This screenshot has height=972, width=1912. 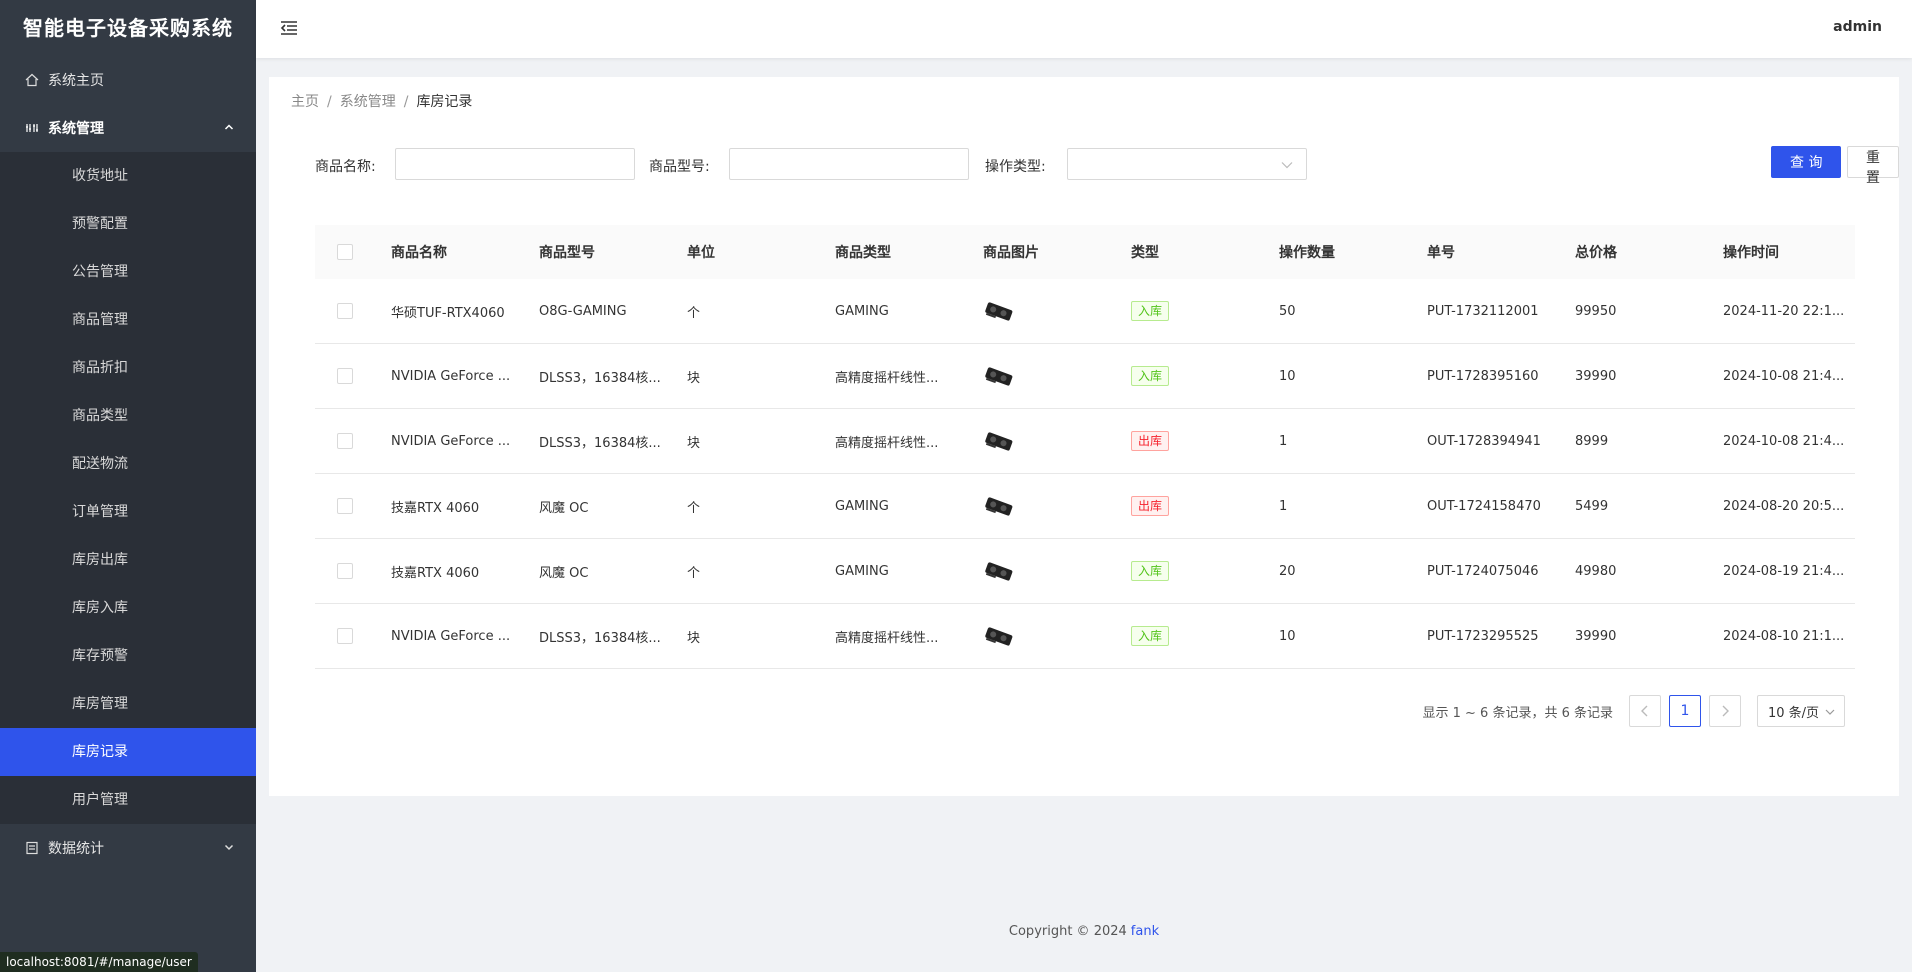 What do you see at coordinates (128, 608) in the screenshot?
I see `sidebar-subitem-stock-in: 库房入库` at bounding box center [128, 608].